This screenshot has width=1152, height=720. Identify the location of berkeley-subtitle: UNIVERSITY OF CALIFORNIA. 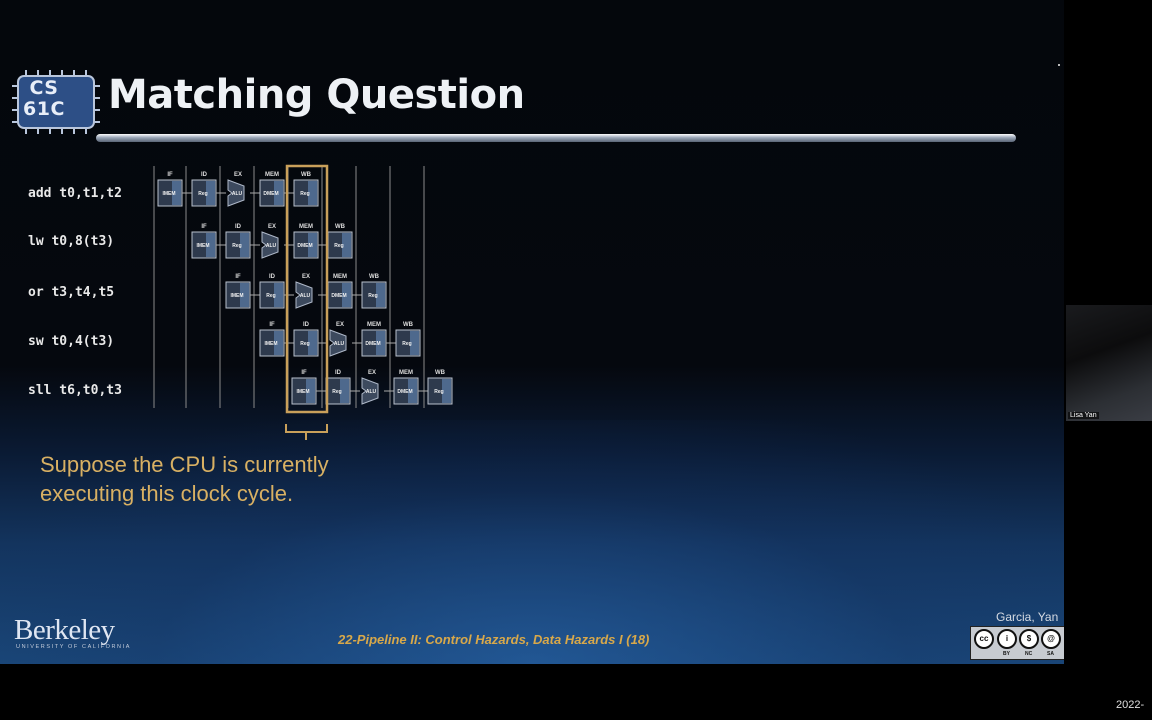
(74, 647).